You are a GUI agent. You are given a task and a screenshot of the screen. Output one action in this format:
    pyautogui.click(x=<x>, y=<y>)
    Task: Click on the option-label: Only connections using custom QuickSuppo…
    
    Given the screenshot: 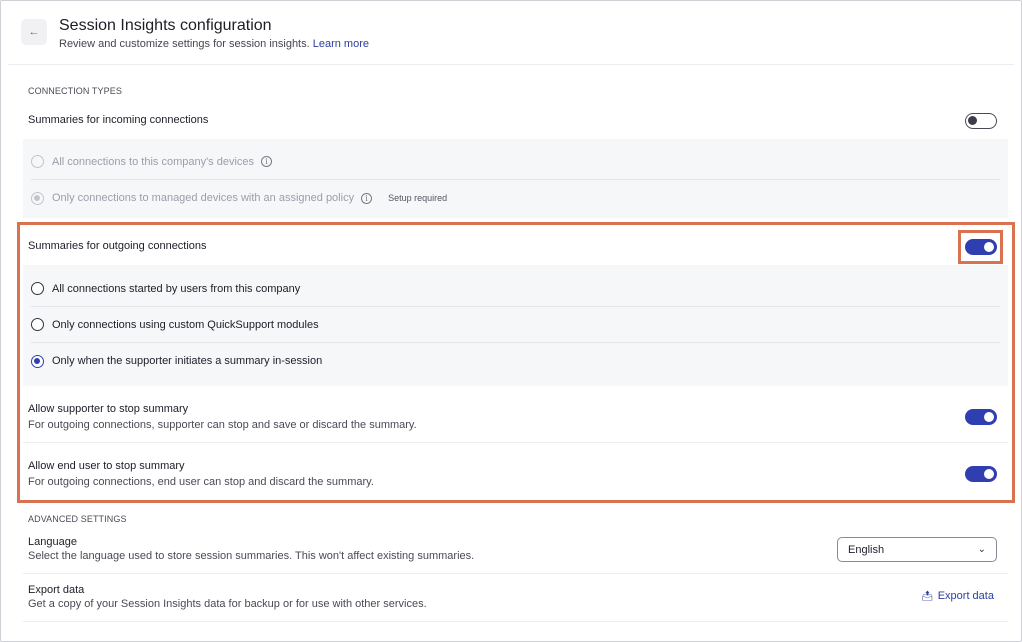 What is the action you would take?
    pyautogui.click(x=185, y=324)
    